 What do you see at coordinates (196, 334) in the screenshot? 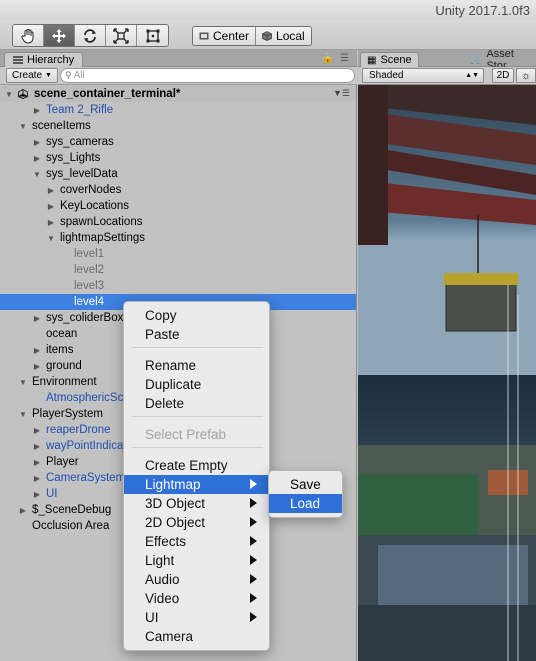
I see `menu-item-paste: Paste` at bounding box center [196, 334].